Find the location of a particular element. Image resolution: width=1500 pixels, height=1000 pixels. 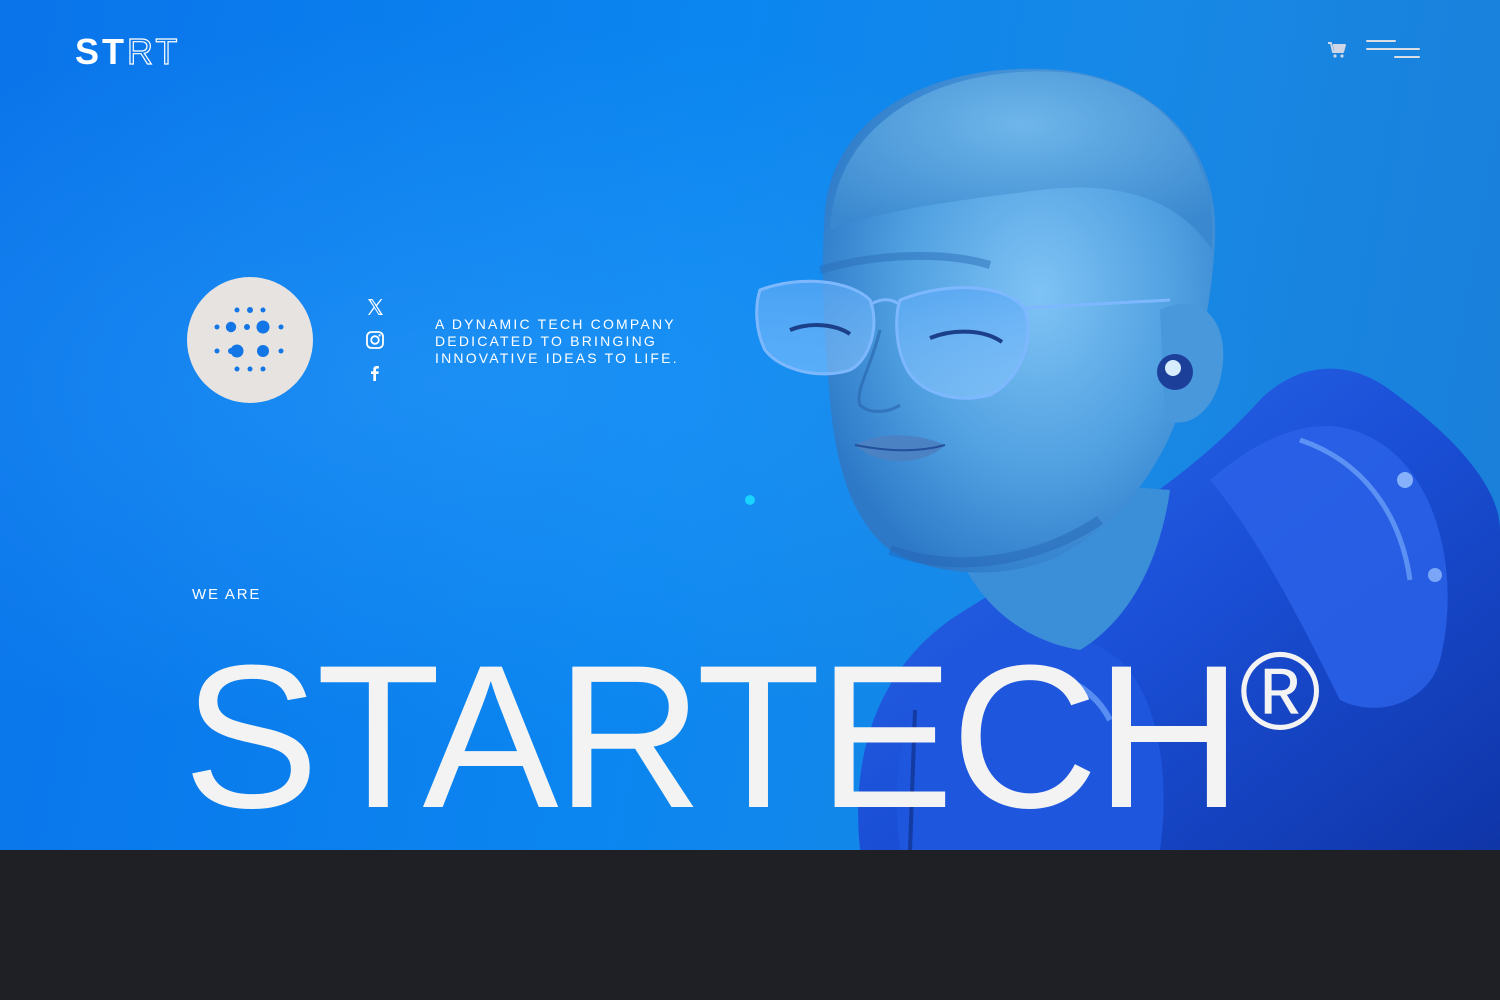

instagram-icon is located at coordinates (375, 340).